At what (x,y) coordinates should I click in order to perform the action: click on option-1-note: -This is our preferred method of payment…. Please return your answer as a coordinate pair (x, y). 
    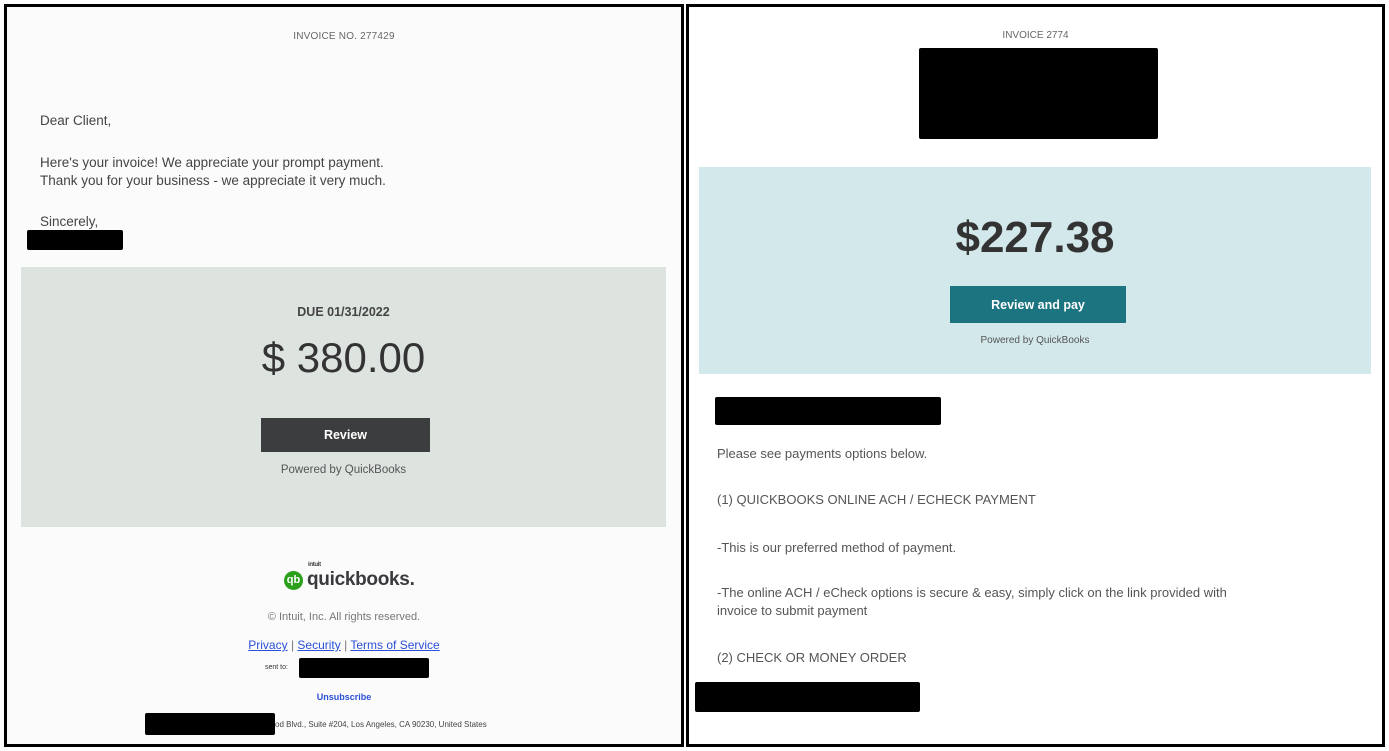
    Looking at the image, I should click on (837, 547).